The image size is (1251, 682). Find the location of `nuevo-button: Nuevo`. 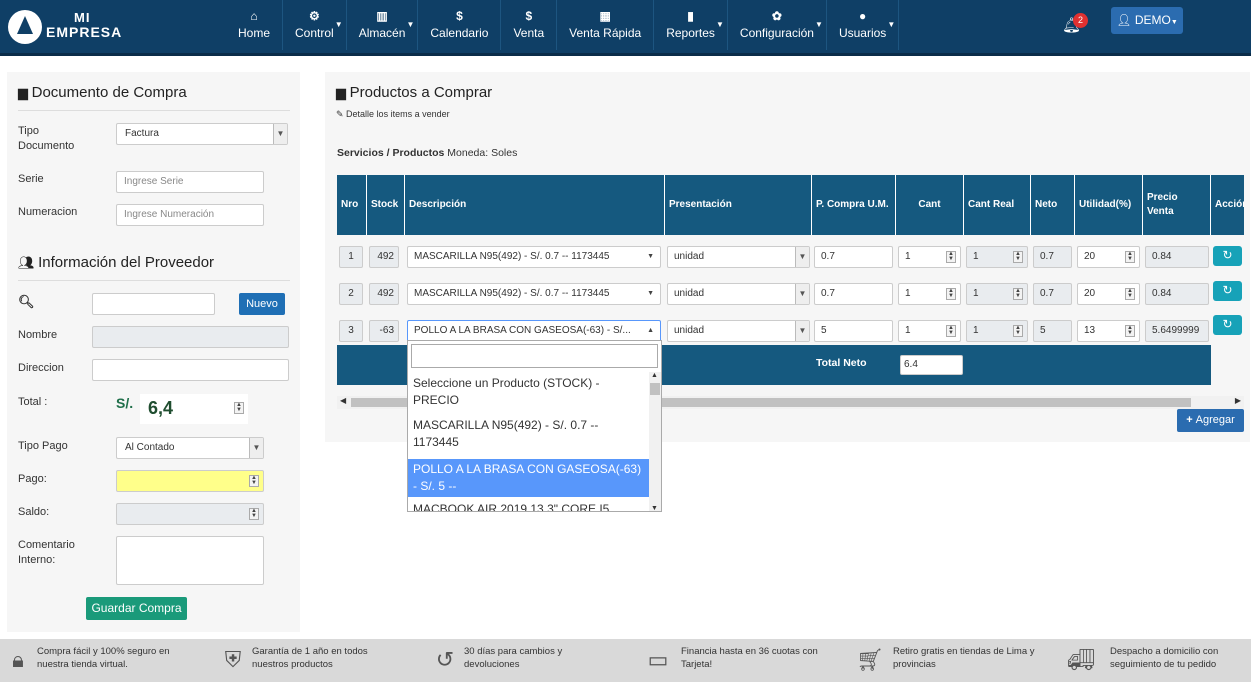

nuevo-button: Nuevo is located at coordinates (262, 304).